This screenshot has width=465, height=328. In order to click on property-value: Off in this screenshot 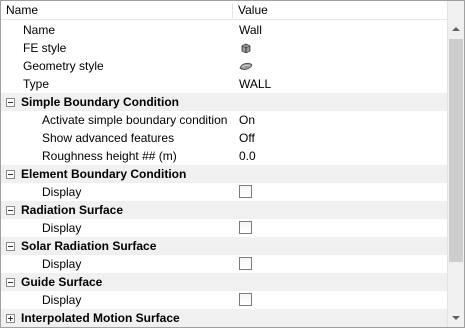, I will do `click(247, 138)`.